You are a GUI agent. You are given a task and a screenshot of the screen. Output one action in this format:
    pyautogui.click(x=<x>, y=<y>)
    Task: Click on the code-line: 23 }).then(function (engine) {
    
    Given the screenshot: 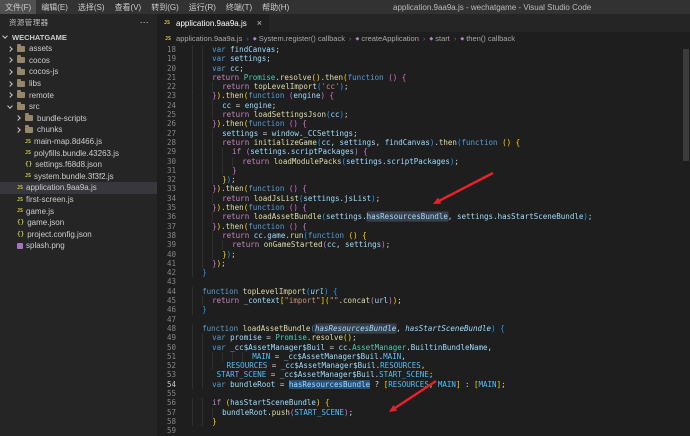 What is the action you would take?
    pyautogui.click(x=423, y=96)
    